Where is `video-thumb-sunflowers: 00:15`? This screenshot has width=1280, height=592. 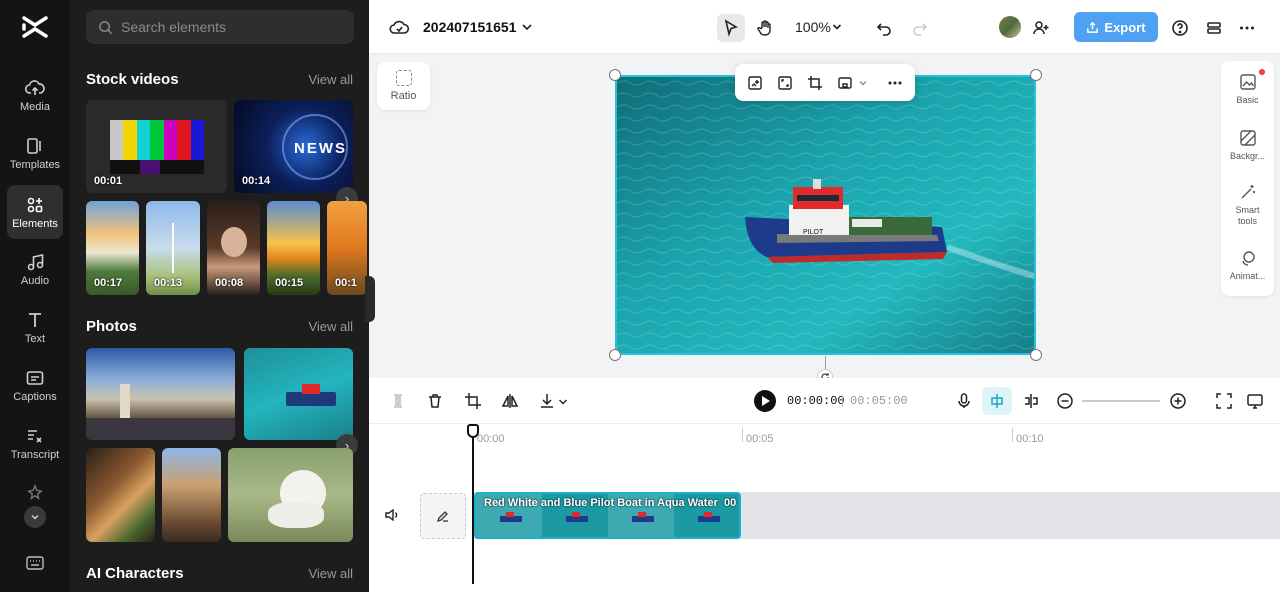
video-thumb-sunflowers: 00:15 is located at coordinates (293, 248).